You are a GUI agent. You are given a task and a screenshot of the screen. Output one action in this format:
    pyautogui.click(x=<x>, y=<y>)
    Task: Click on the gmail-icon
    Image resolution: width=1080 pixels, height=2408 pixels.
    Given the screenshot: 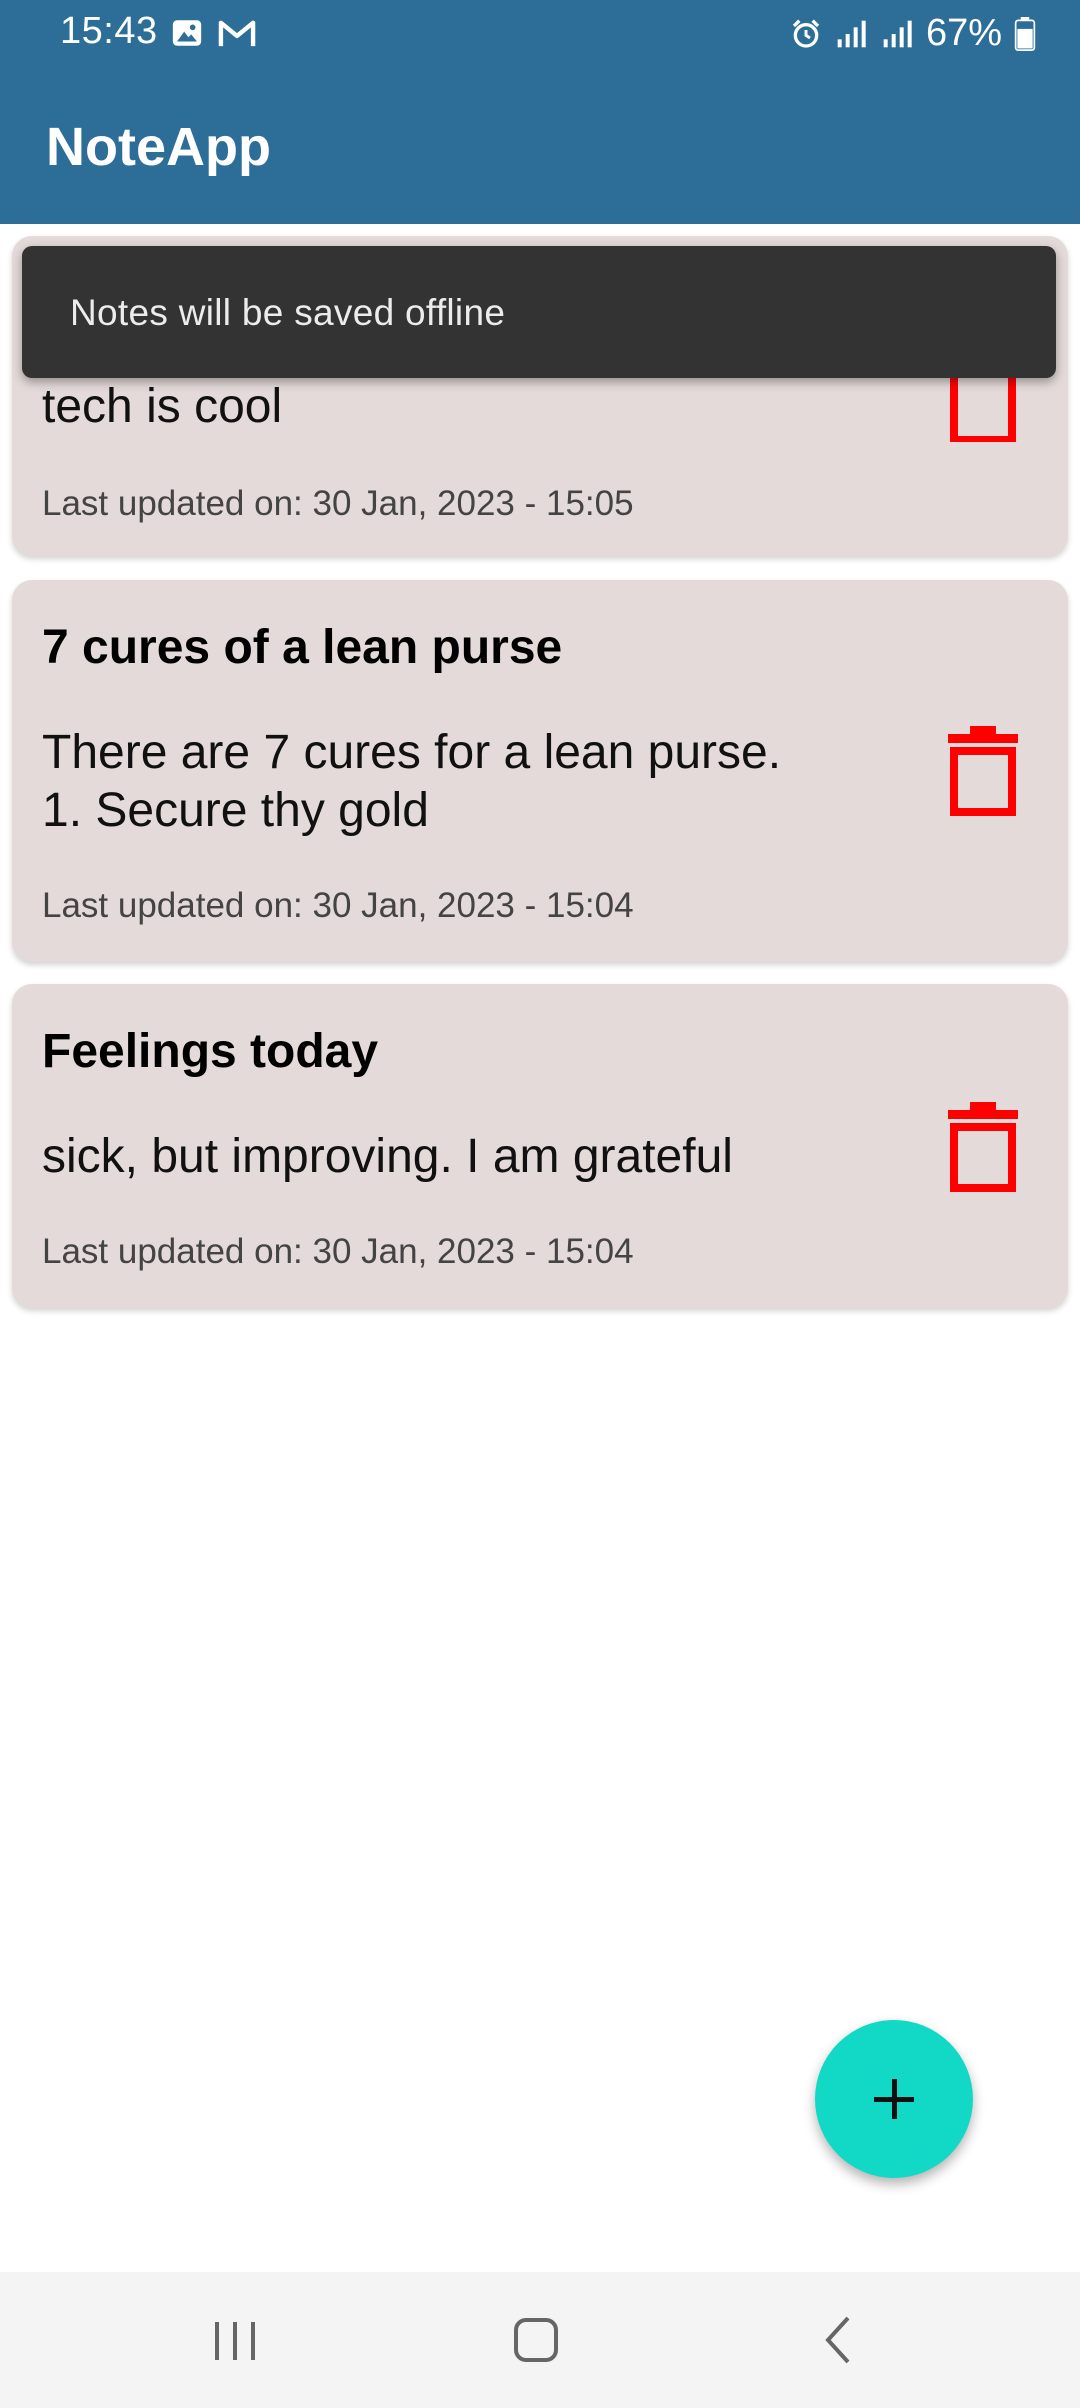 What is the action you would take?
    pyautogui.click(x=237, y=33)
    